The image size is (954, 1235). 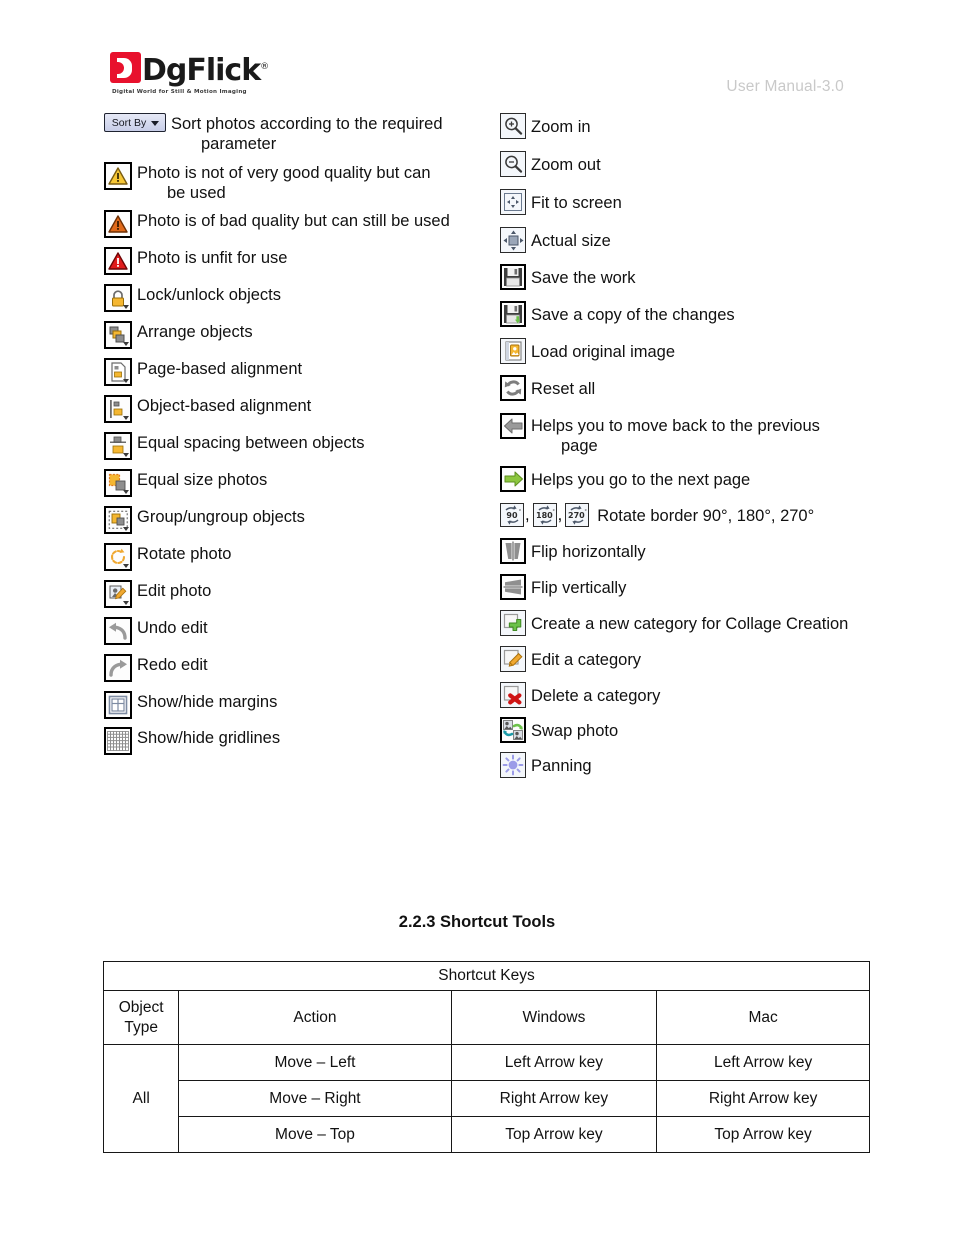 I want to click on rotate-border-90-icon: 90 °, so click(x=512, y=515).